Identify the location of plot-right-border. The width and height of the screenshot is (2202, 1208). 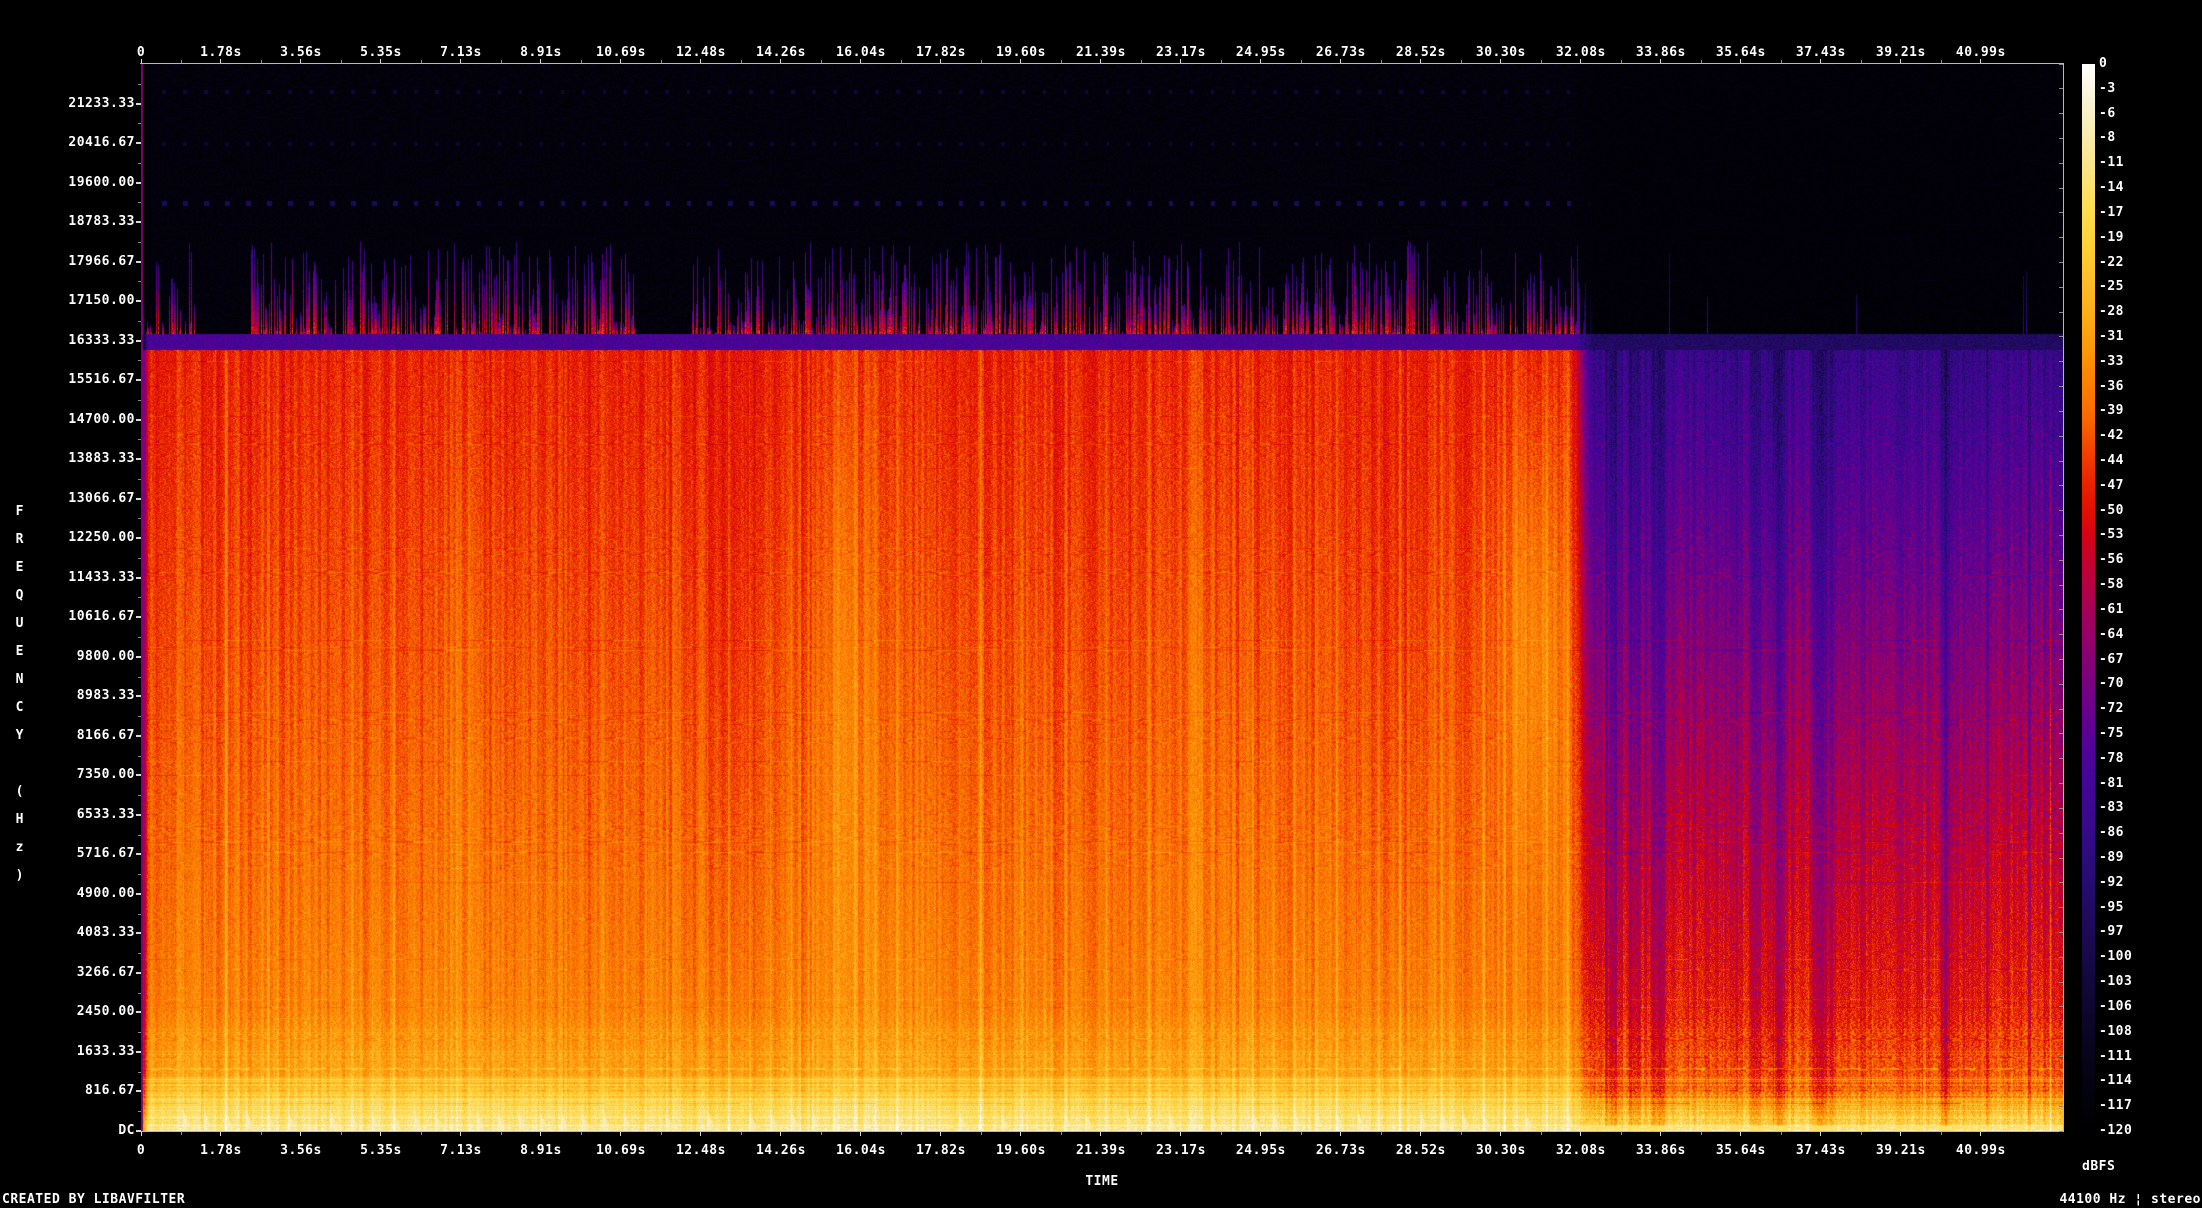
(2063, 597).